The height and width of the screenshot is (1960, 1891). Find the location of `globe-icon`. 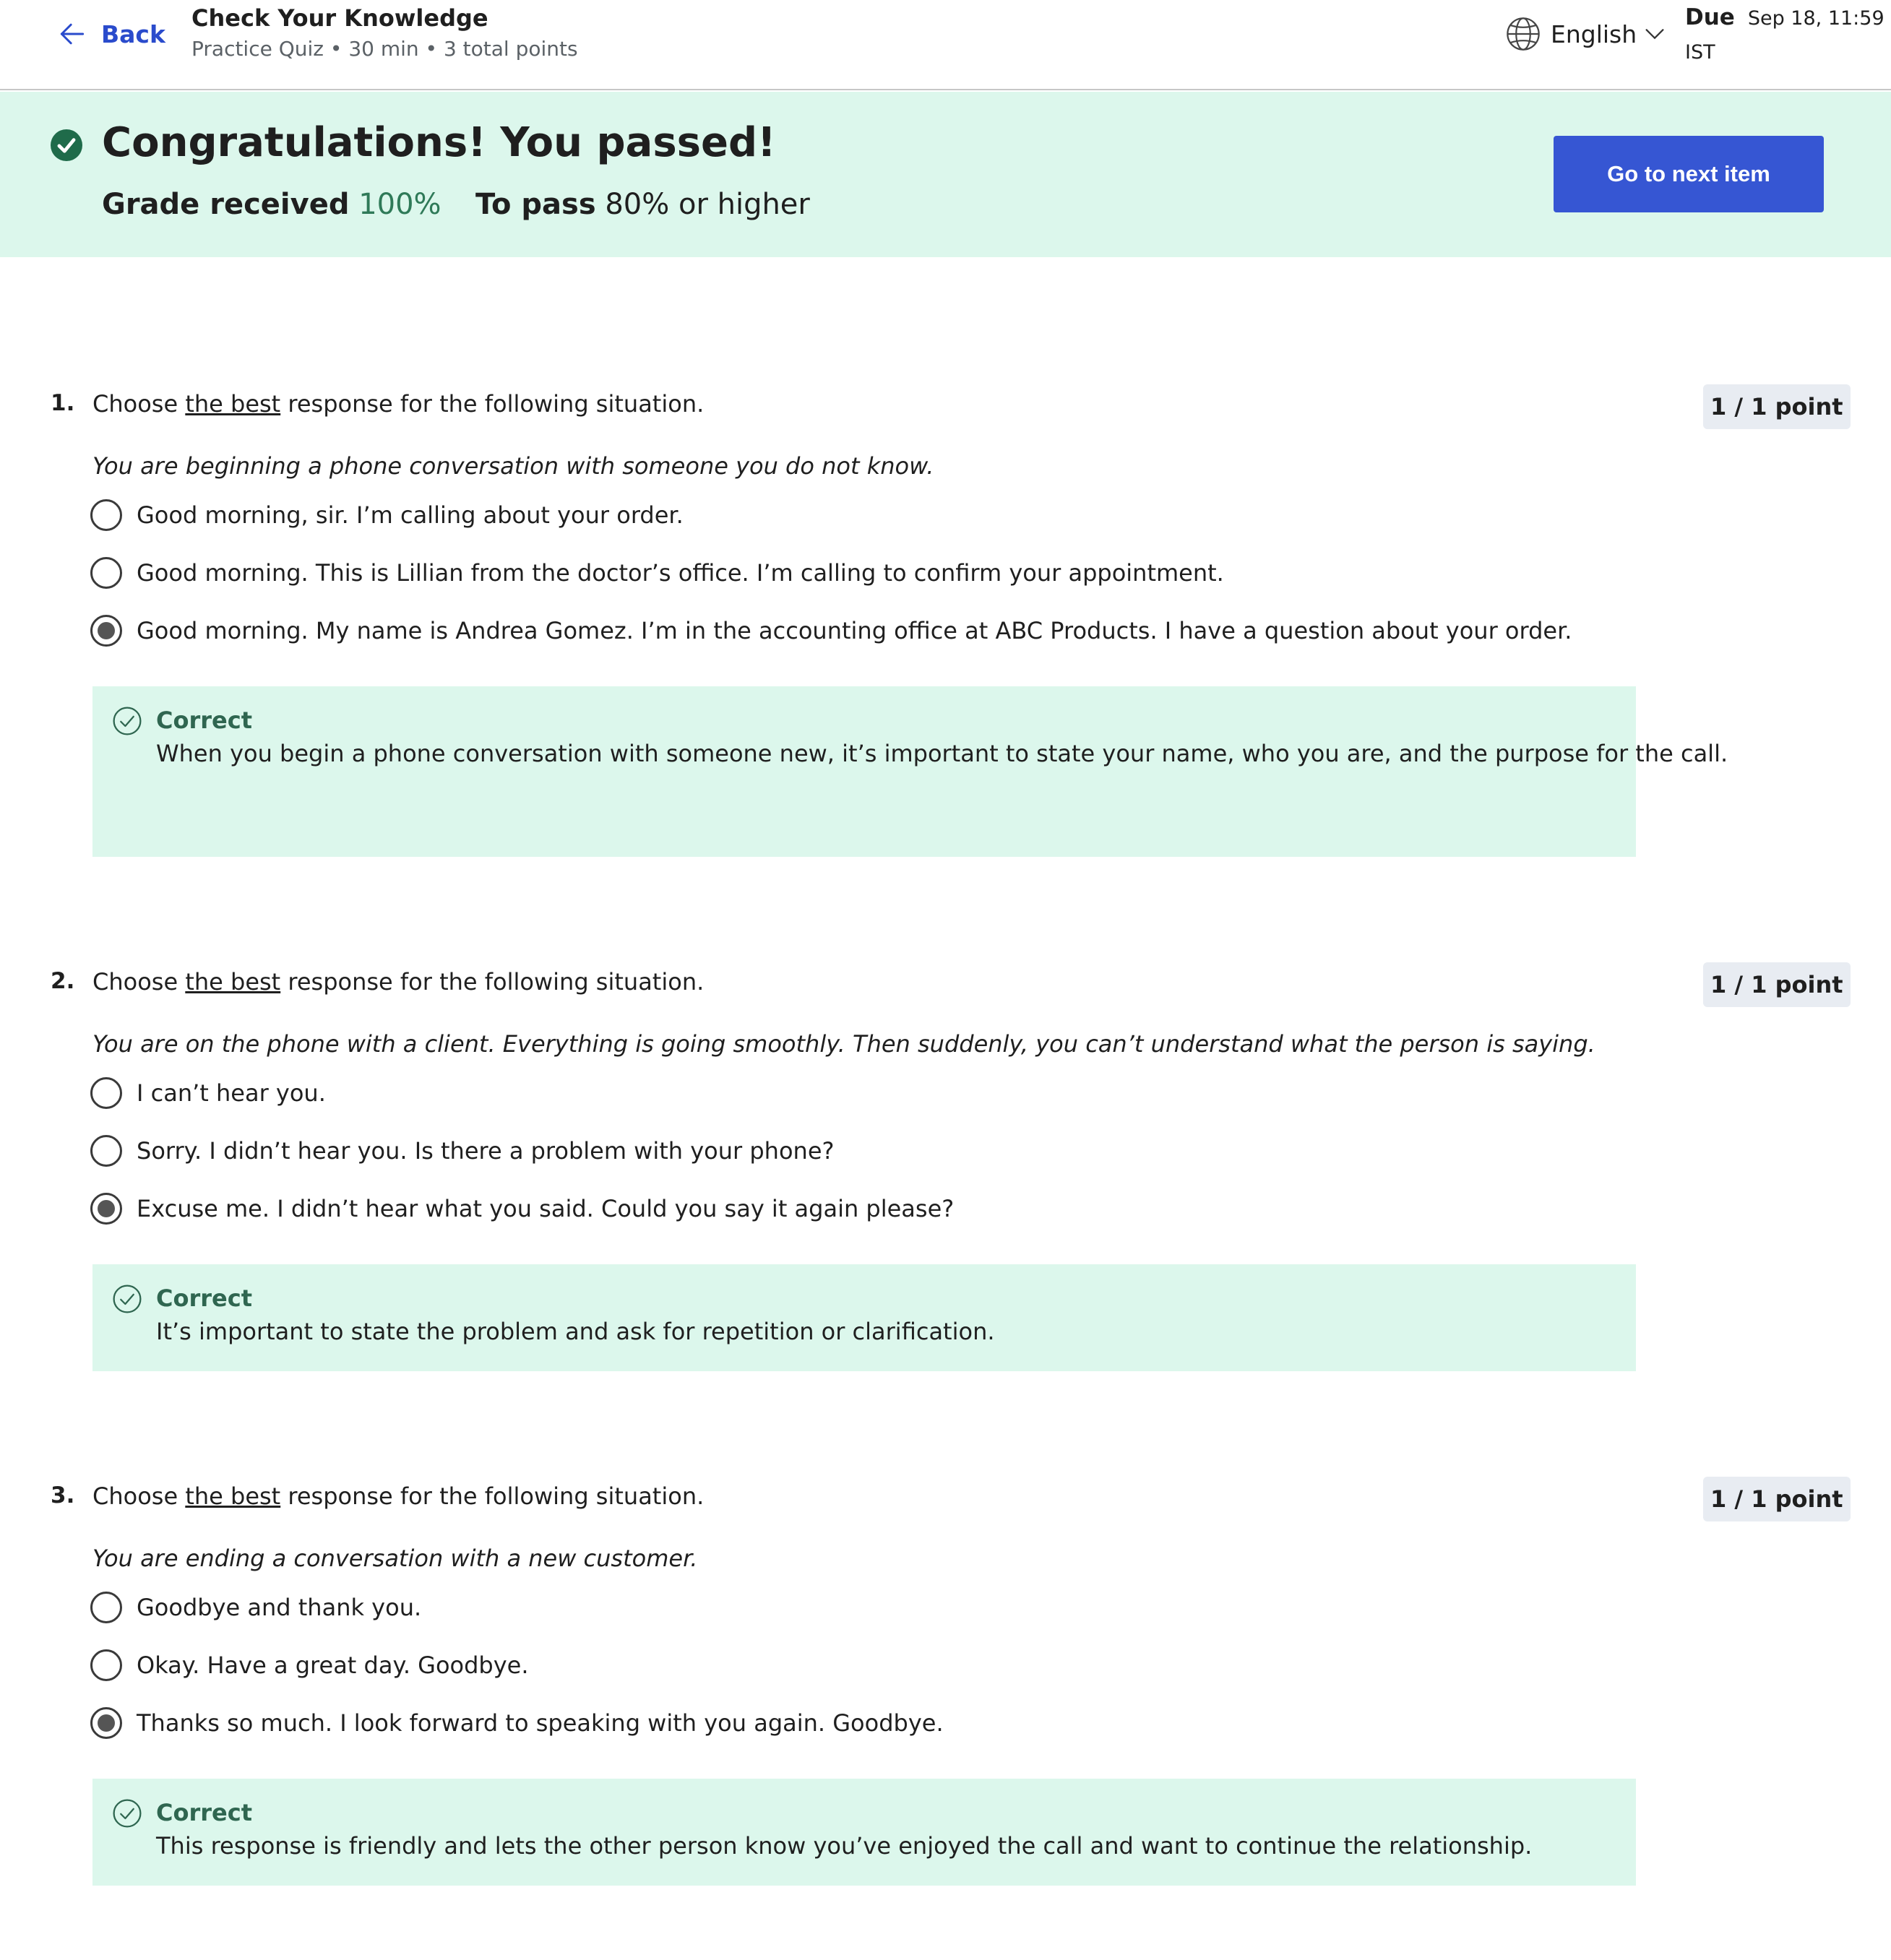

globe-icon is located at coordinates (1523, 34).